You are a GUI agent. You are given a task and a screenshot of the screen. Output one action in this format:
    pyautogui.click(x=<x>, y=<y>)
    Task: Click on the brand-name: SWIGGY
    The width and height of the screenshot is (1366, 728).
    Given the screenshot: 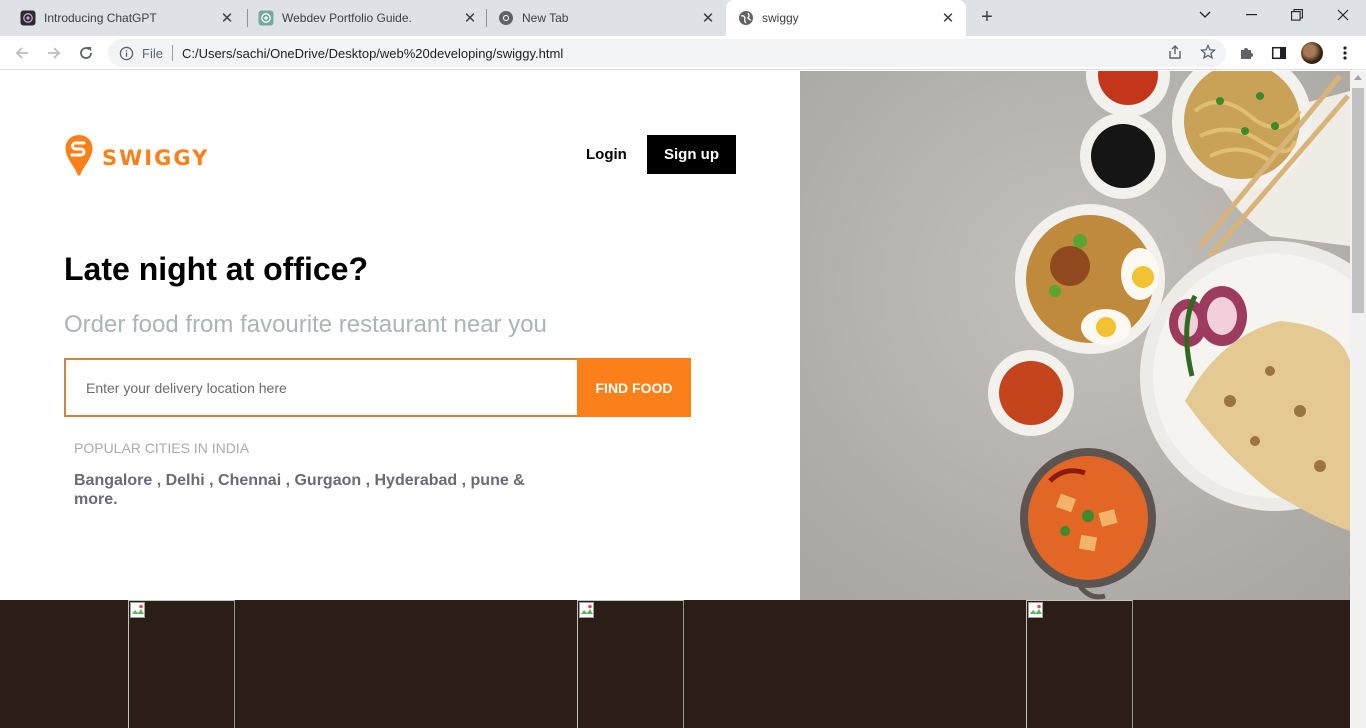 What is the action you would take?
    pyautogui.click(x=156, y=157)
    